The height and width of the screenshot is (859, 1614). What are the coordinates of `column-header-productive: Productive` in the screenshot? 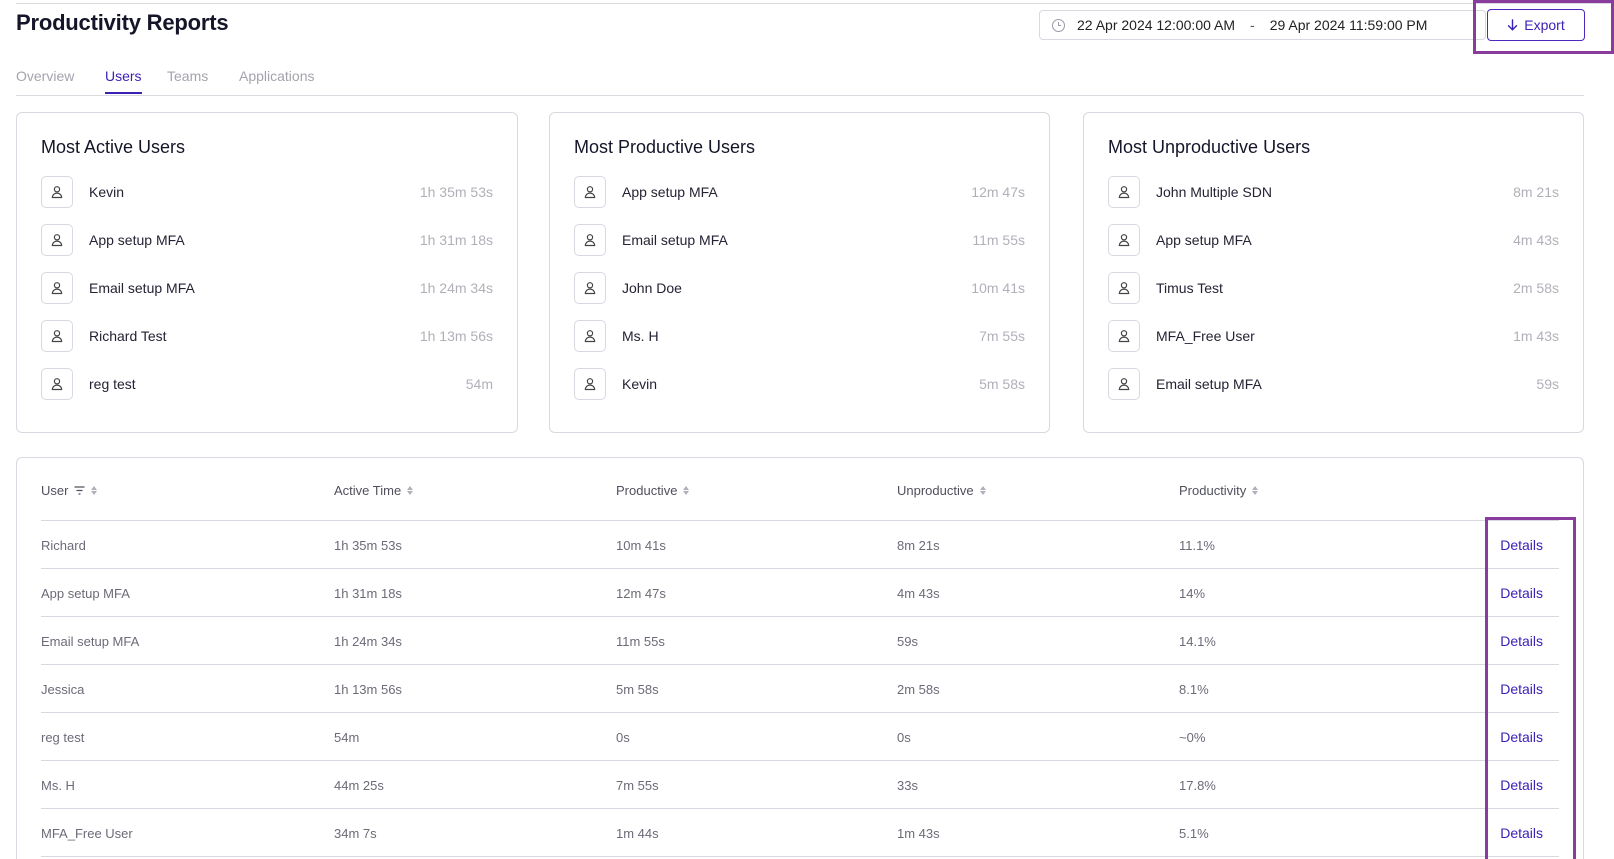 It's located at (653, 490).